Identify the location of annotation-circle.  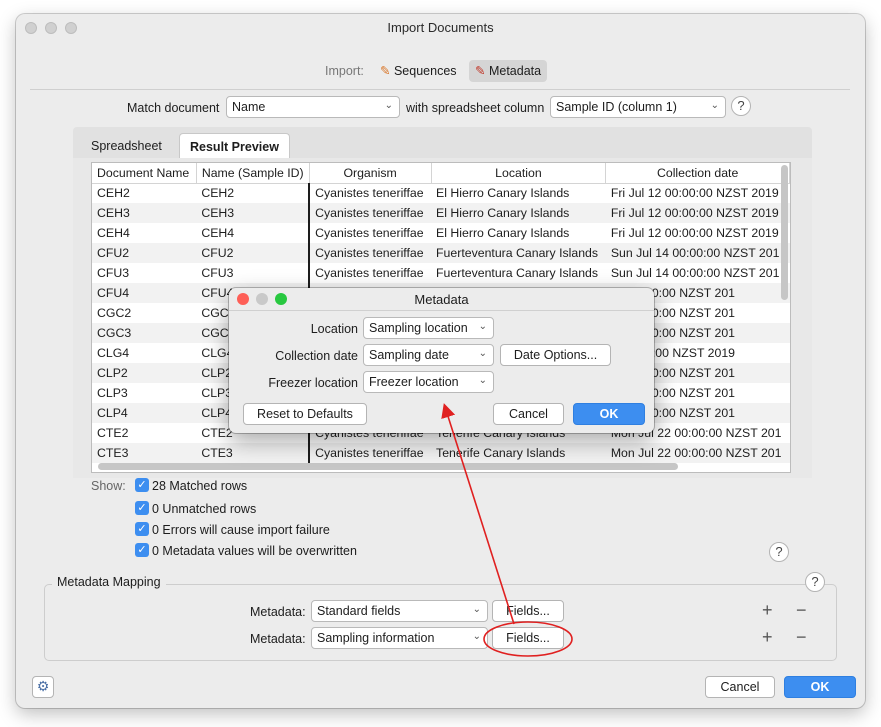
(528, 639).